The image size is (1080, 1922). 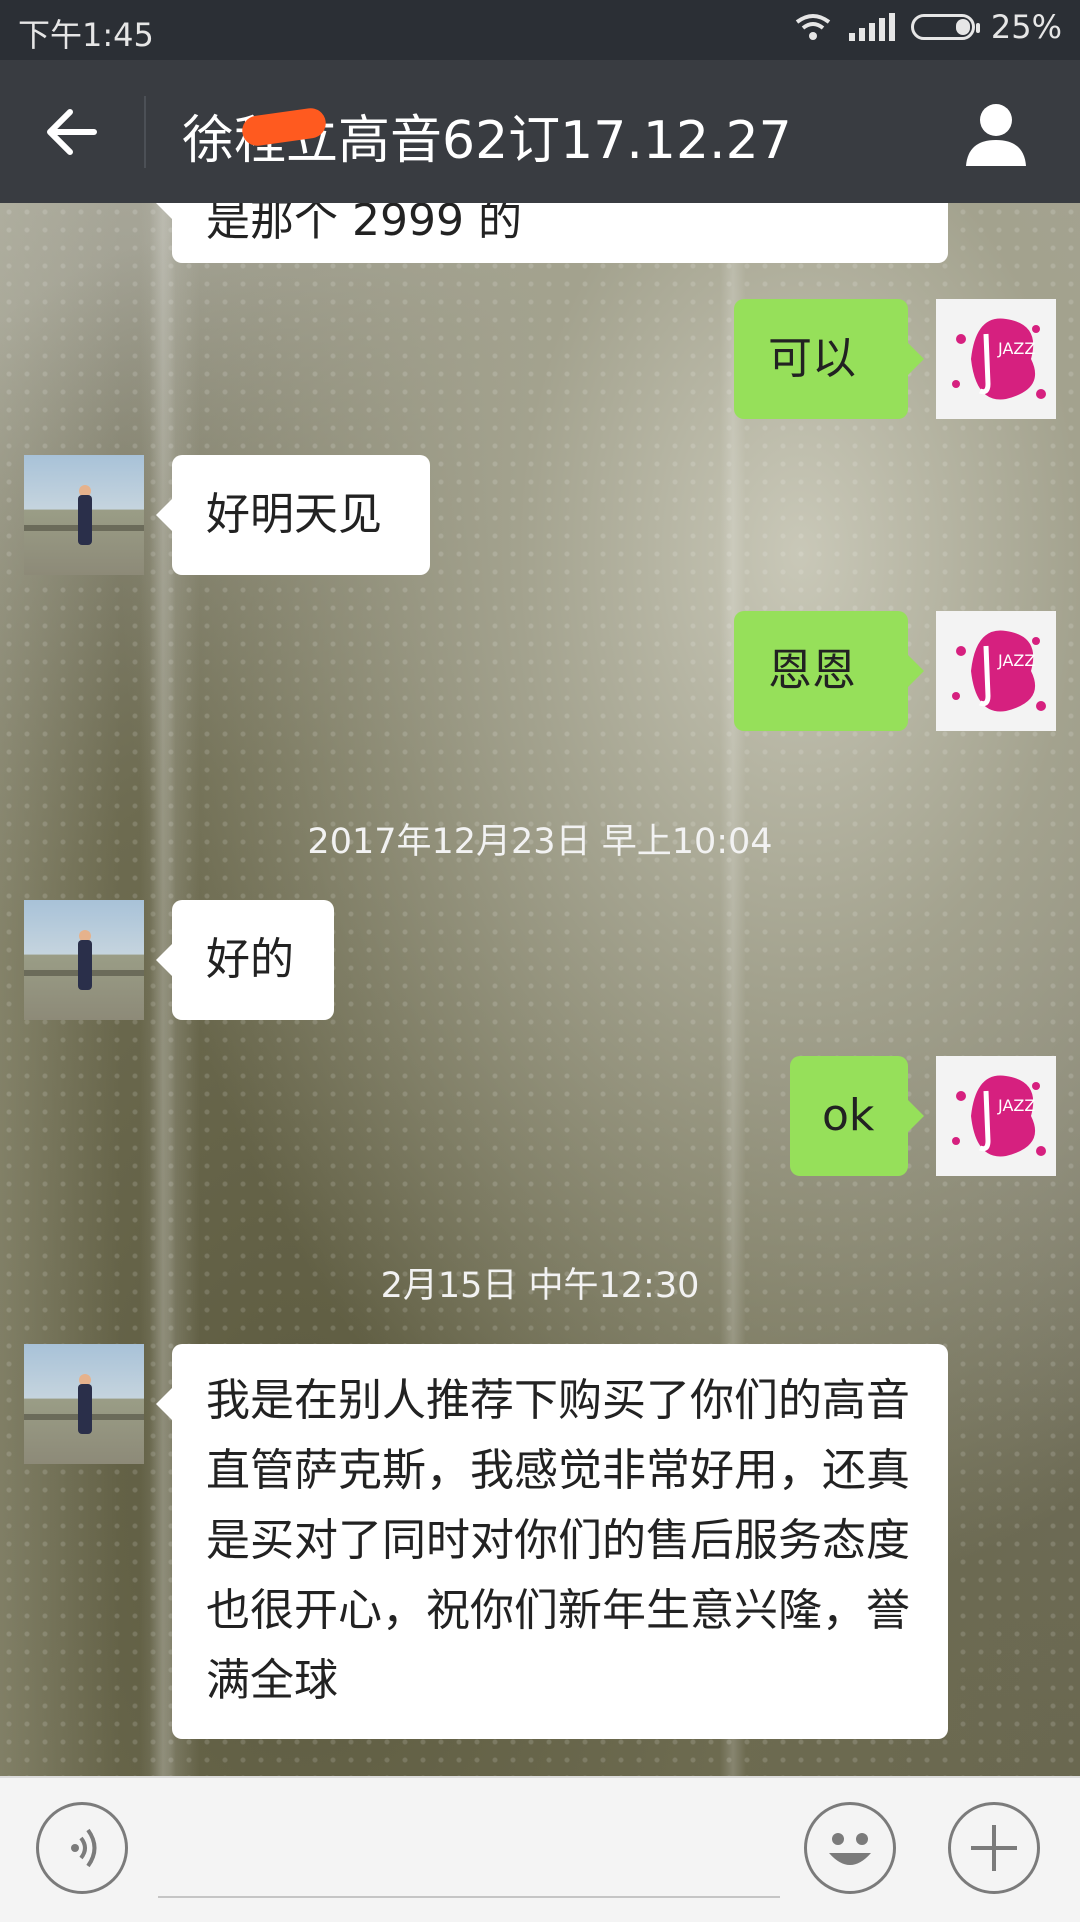 I want to click on timestamp: 2月15日 中午12:30, so click(x=540, y=1286).